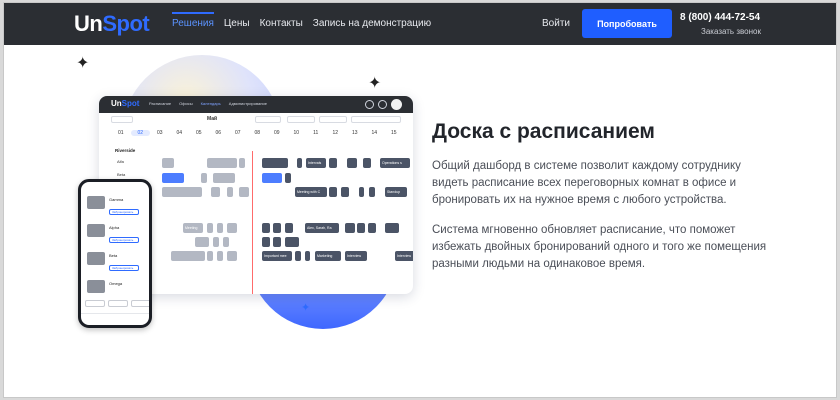 This screenshot has height=400, width=840. Describe the element at coordinates (125, 103) in the screenshot. I see `dashboard-logo: UnSpot` at that location.